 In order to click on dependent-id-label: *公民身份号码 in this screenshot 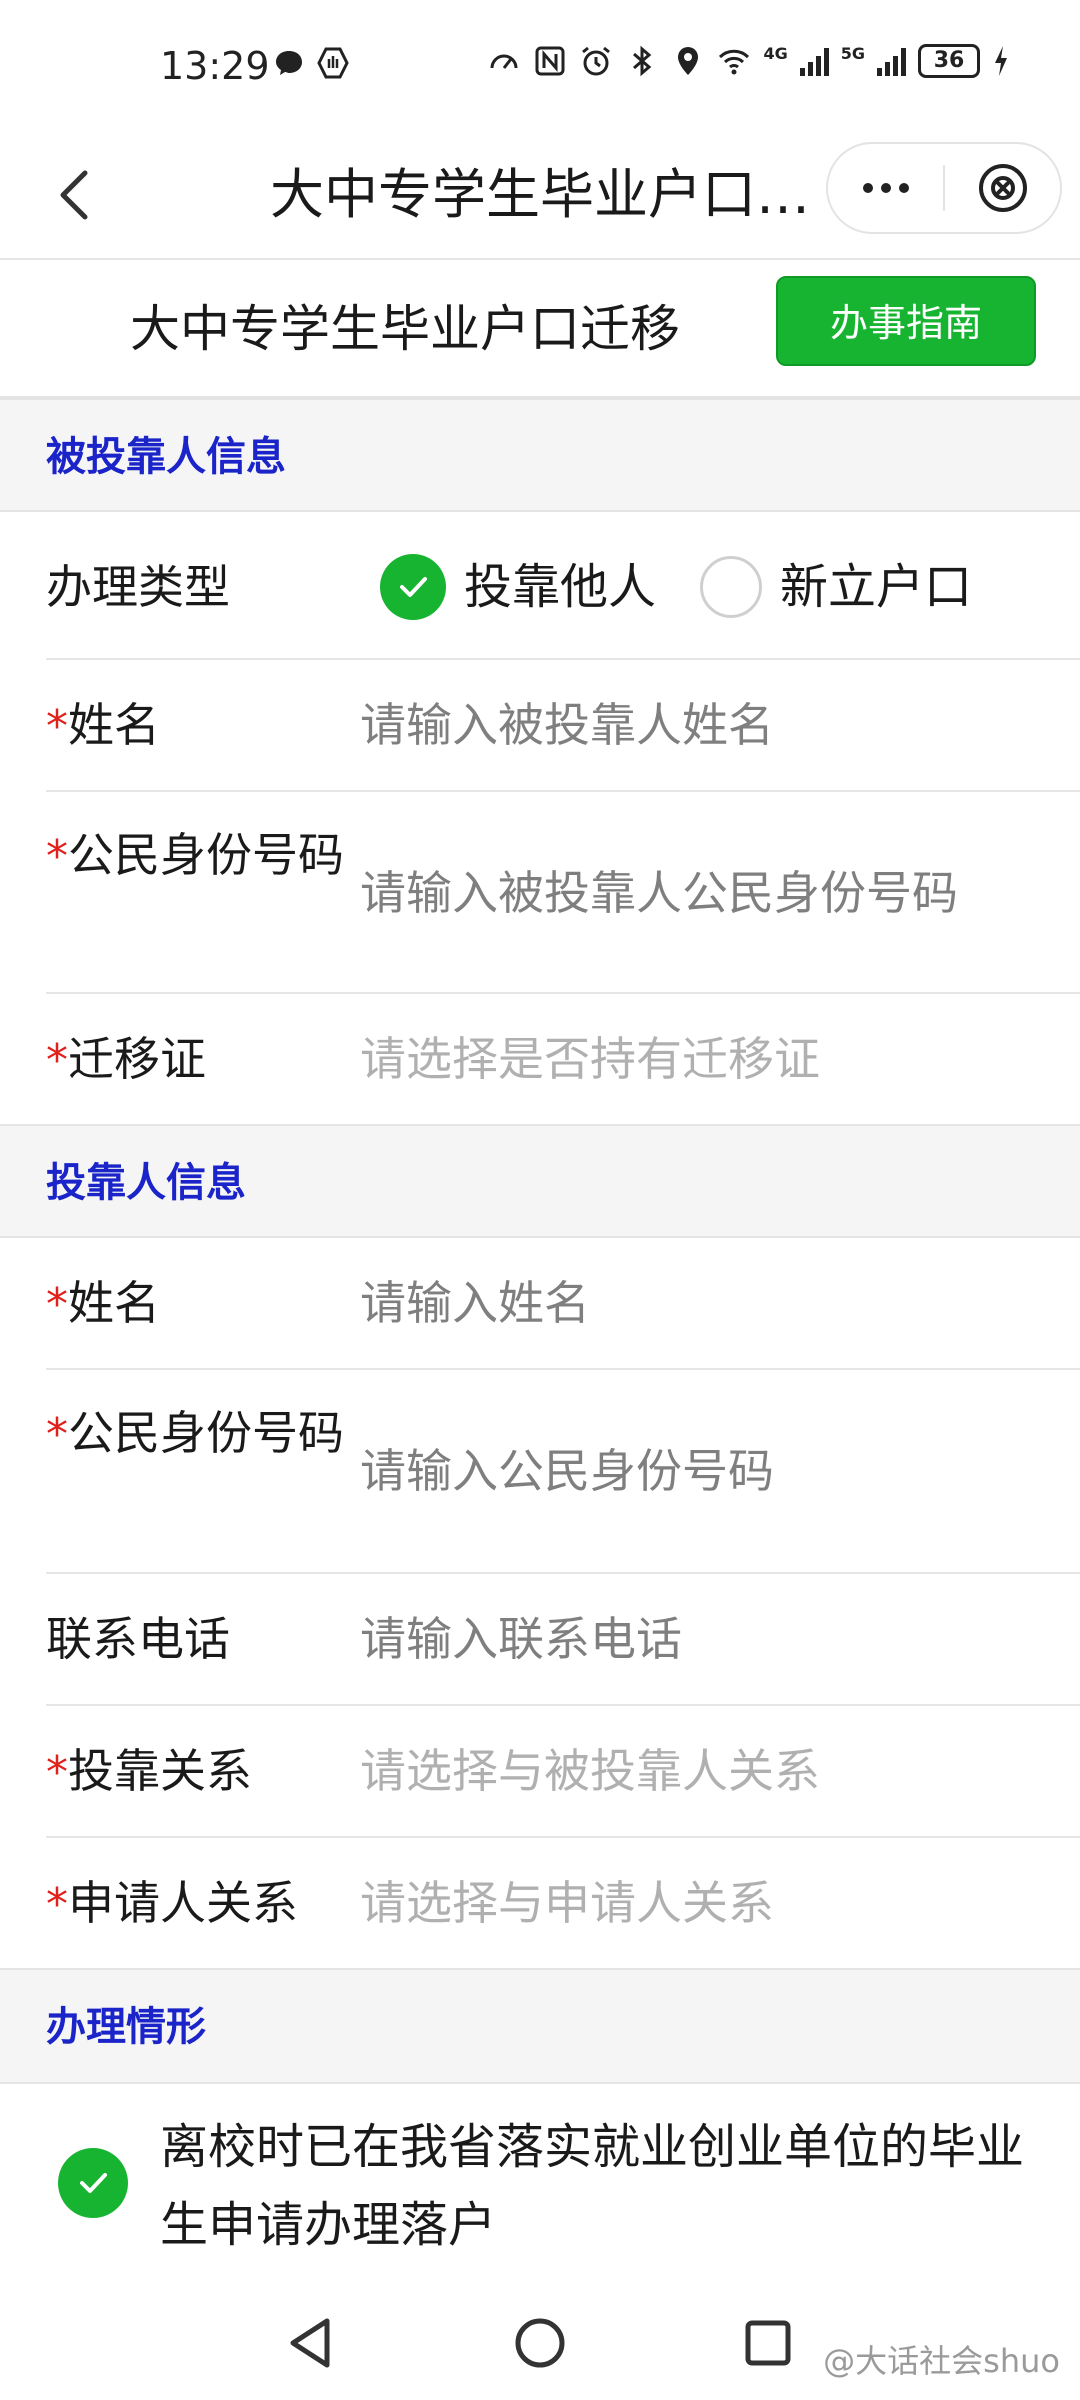, I will do `click(196, 856)`.